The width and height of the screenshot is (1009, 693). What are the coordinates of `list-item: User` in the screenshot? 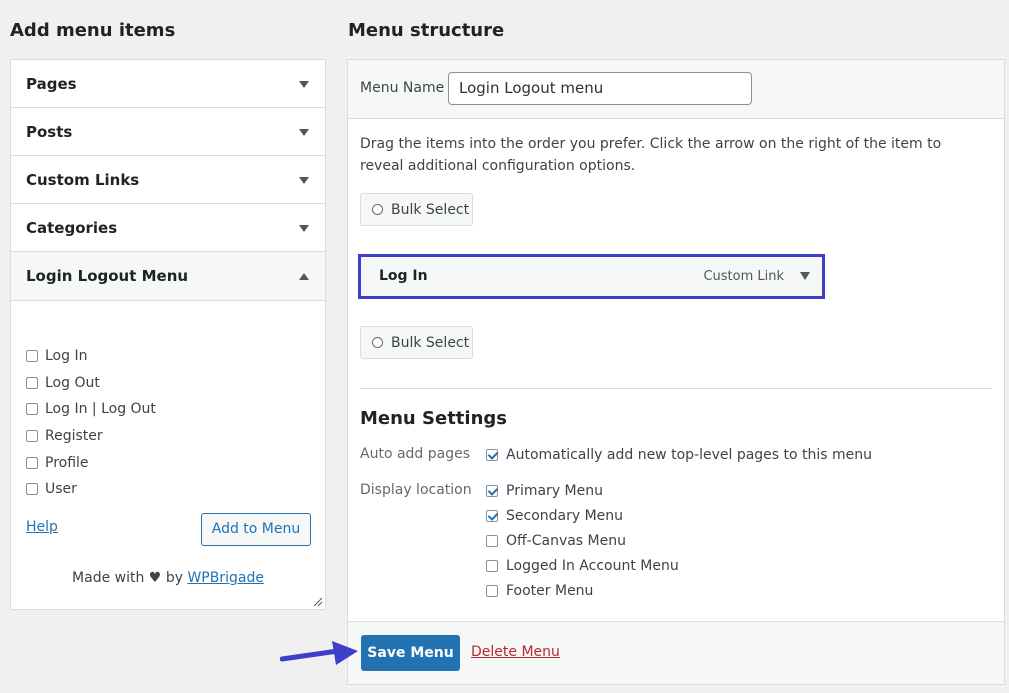 It's located at (91, 489).